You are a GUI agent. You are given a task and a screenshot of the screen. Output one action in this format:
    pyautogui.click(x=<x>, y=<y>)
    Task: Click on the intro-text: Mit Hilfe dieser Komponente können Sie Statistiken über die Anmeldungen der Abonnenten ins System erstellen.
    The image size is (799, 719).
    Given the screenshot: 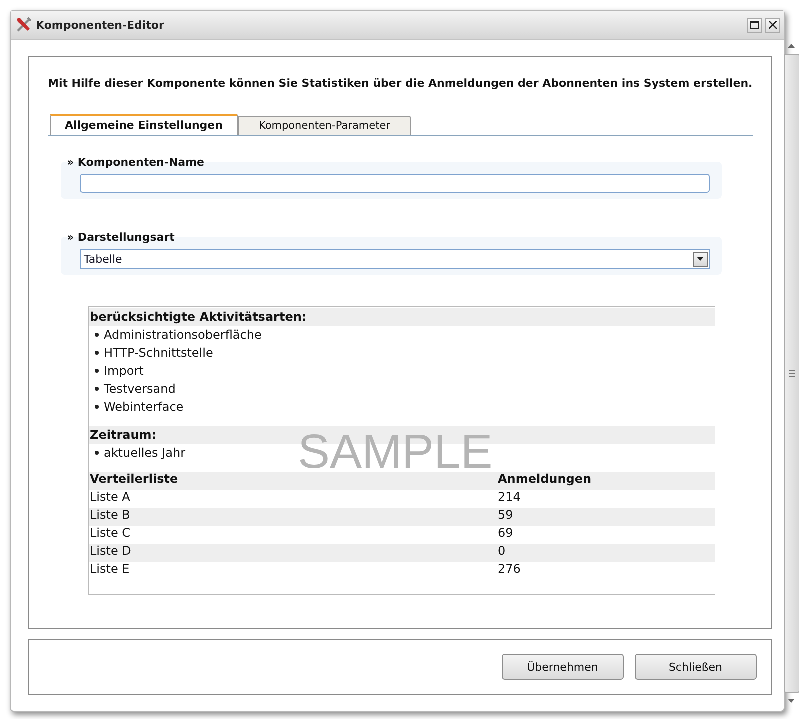 What is the action you would take?
    pyautogui.click(x=400, y=83)
    